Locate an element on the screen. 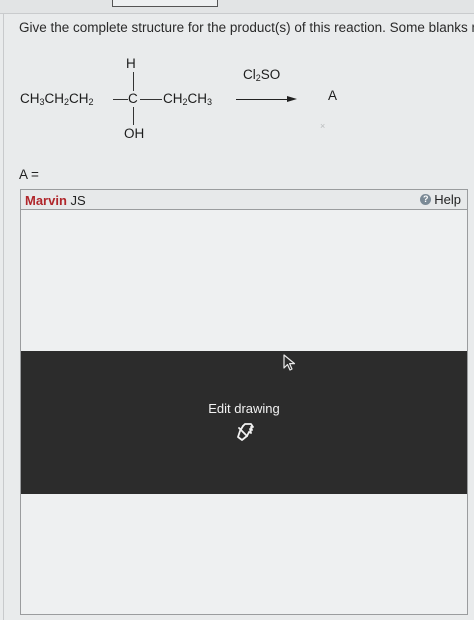  reaction-arrow-shaft is located at coordinates (262, 99).